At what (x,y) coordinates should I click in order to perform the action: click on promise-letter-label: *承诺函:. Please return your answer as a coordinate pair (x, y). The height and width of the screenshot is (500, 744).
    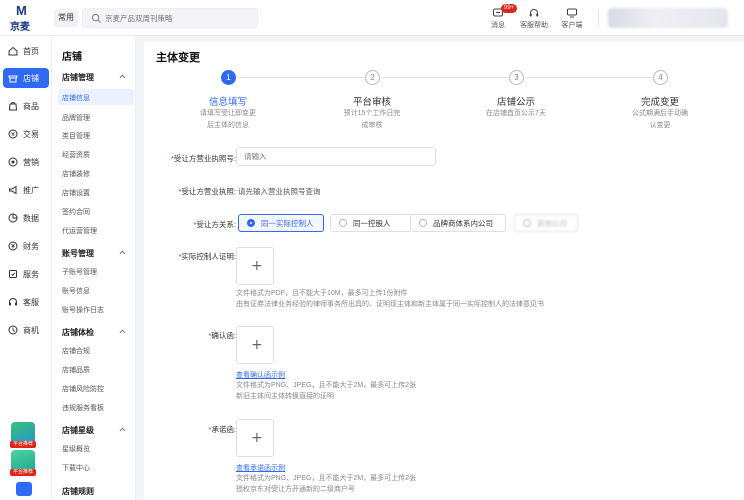
    Looking at the image, I should click on (222, 429).